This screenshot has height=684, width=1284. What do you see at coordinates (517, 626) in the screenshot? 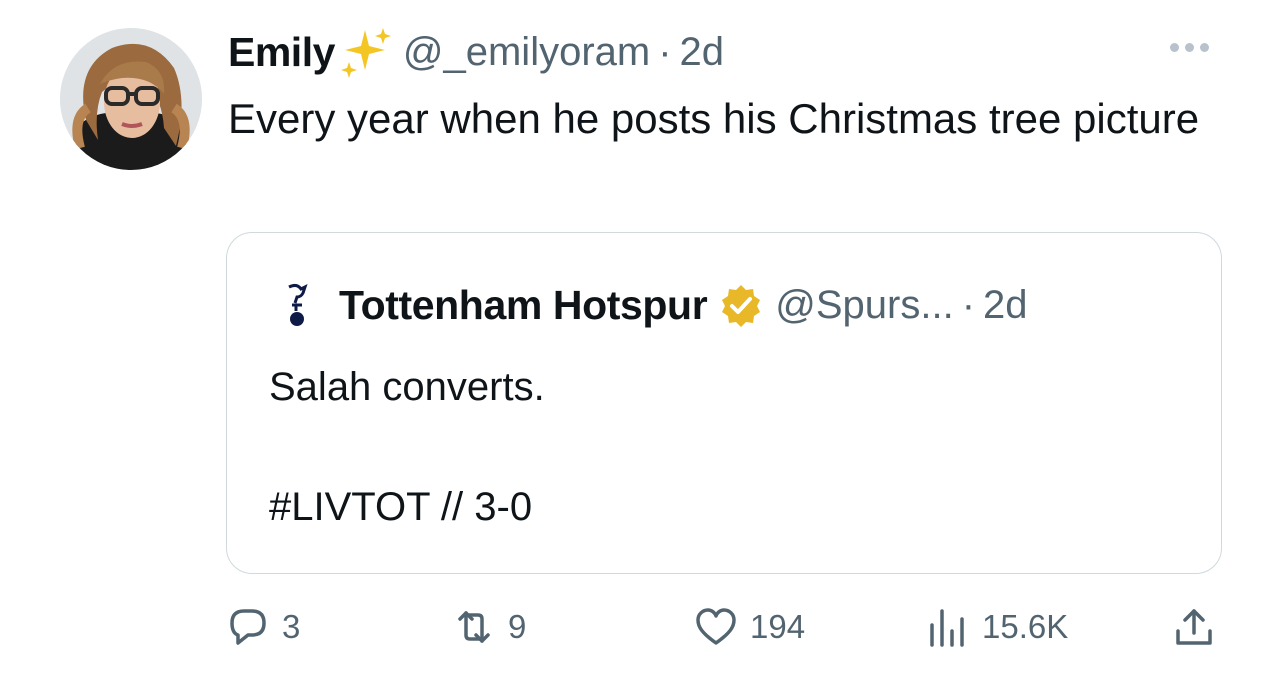
I see `retweet-count: 9` at bounding box center [517, 626].